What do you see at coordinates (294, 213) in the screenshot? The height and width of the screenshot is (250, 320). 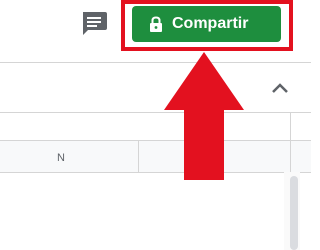 I see `scrollbar-thumb` at bounding box center [294, 213].